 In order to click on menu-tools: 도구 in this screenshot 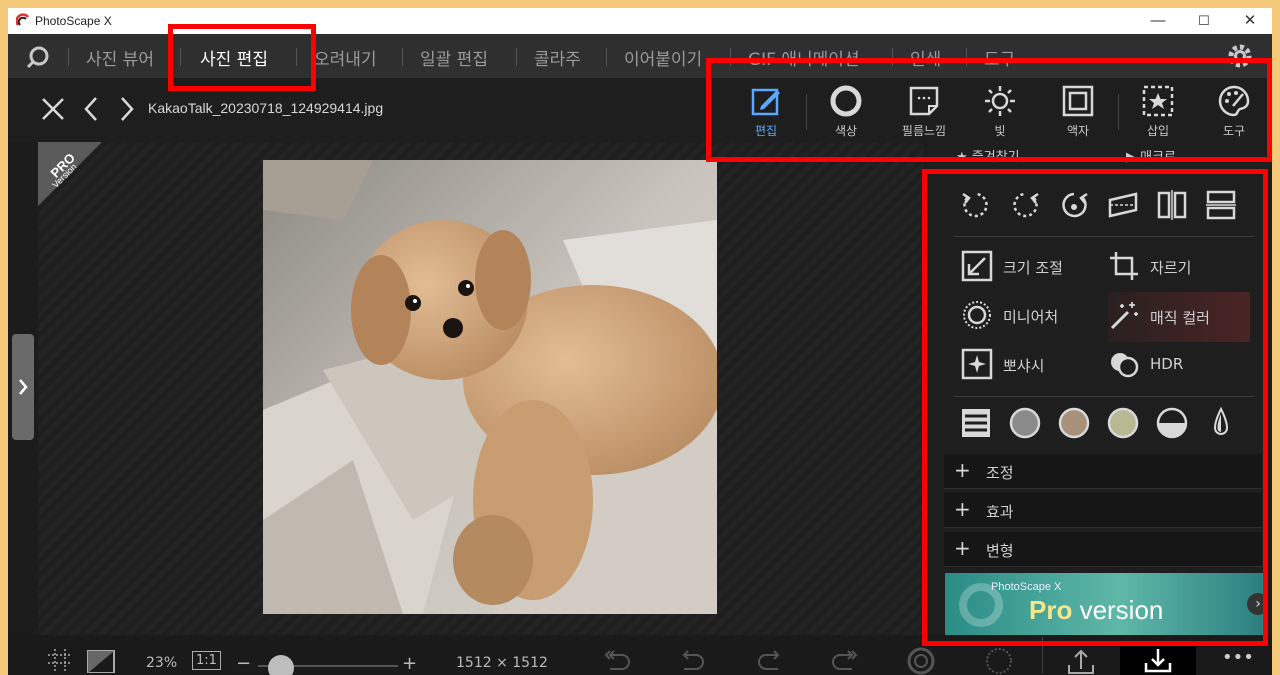, I will do `click(999, 57)`.